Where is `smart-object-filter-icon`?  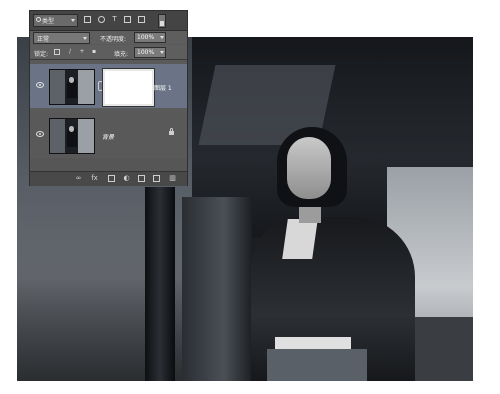
smart-object-filter-icon is located at coordinates (141, 19).